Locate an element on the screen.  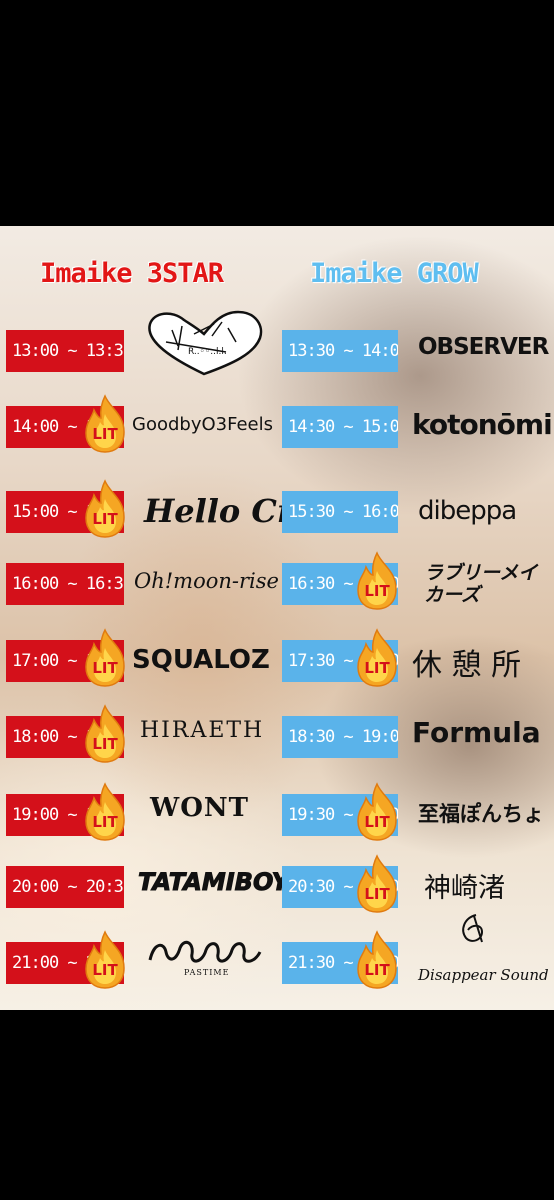
artist-name: 休 憩 所 is located at coordinates (467, 665).